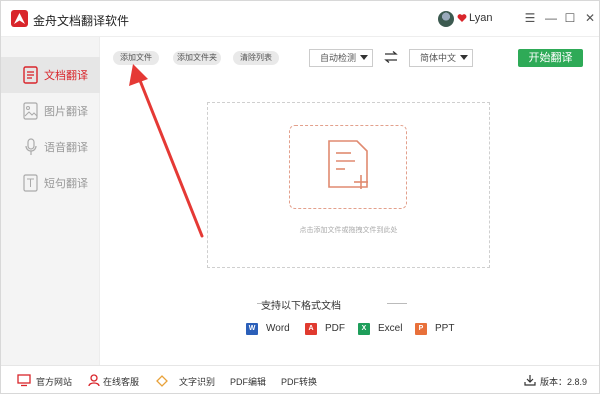 This screenshot has height=394, width=600. Describe the element at coordinates (94, 380) in the screenshot. I see `support-agent-icon` at that location.